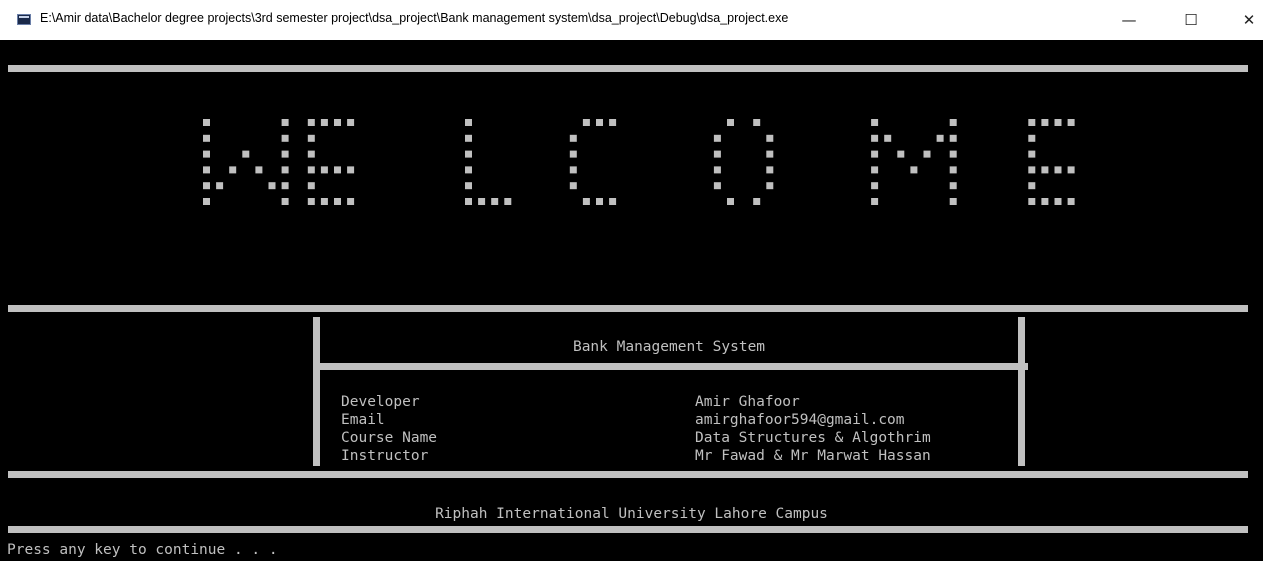  Describe the element at coordinates (1191, 20) in the screenshot. I see `maximize-button: ☐` at that location.